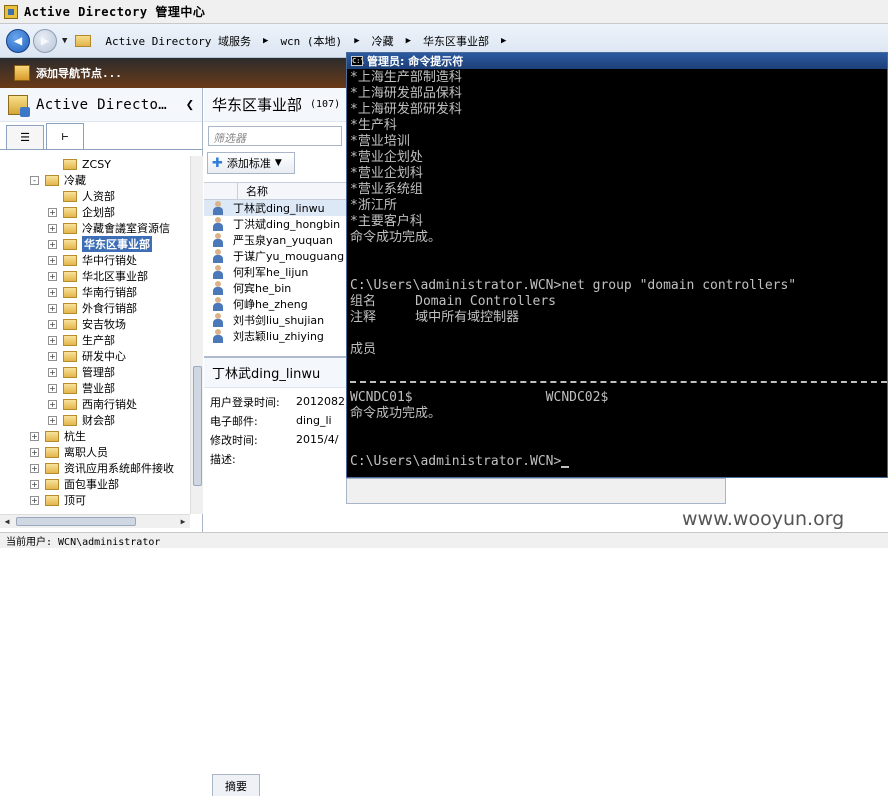 Image resolution: width=888 pixels, height=796 pixels. I want to click on tree-item: + 华东区事业部, so click(95, 244).